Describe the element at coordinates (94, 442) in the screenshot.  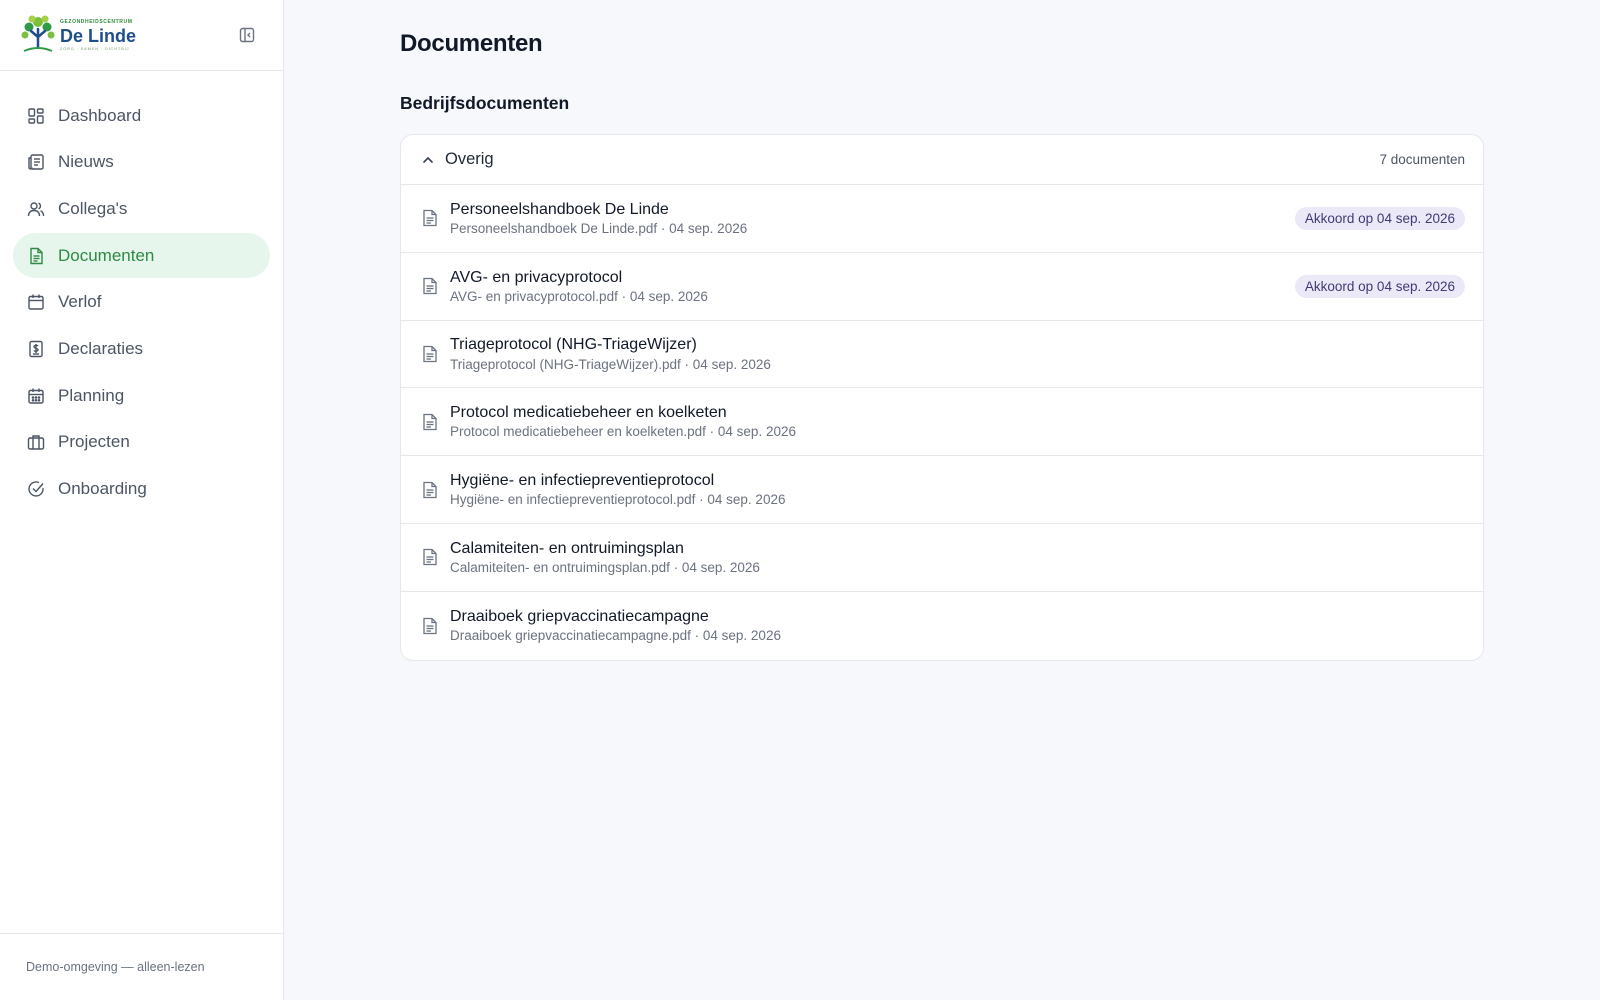
I see `sidebar-item-label: Projecten` at that location.